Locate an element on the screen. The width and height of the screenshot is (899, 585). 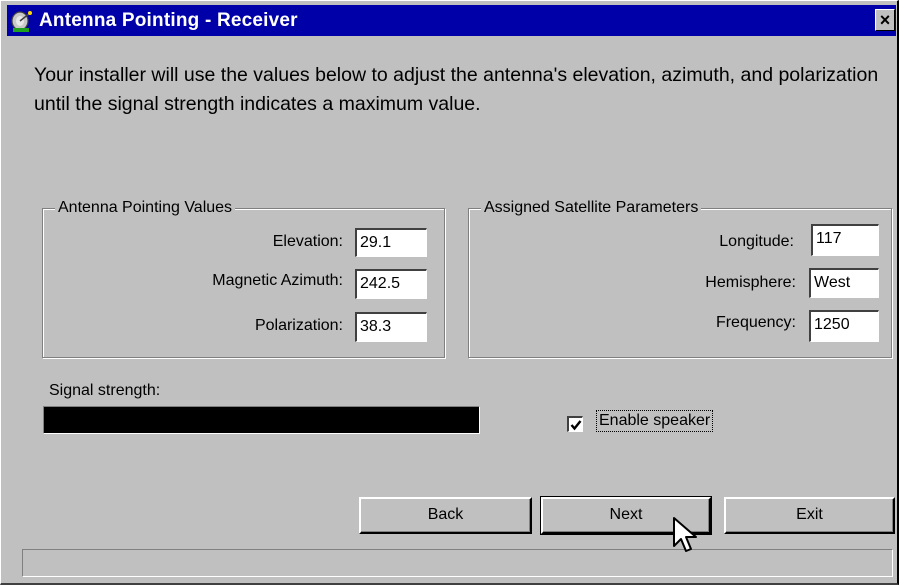
signal-strength-fill is located at coordinates (261, 420).